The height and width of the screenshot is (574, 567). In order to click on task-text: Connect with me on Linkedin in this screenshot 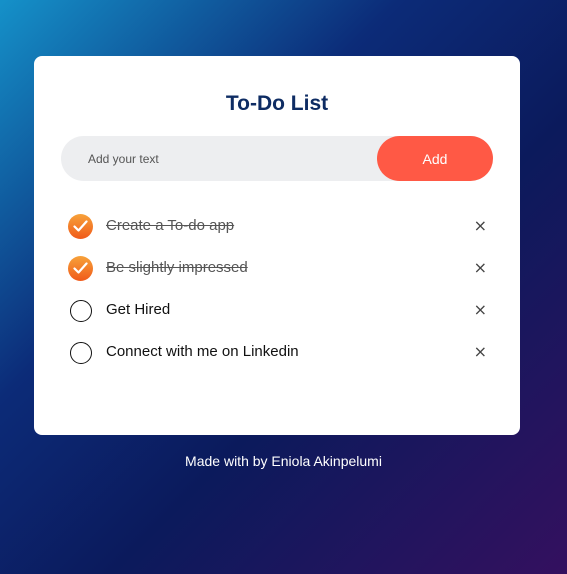, I will do `click(202, 351)`.